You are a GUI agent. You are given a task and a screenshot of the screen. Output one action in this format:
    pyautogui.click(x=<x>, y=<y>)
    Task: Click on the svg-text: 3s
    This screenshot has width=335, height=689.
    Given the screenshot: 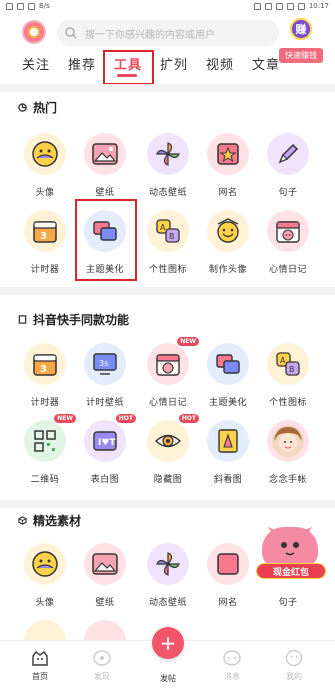 What is the action you would take?
    pyautogui.click(x=103, y=363)
    